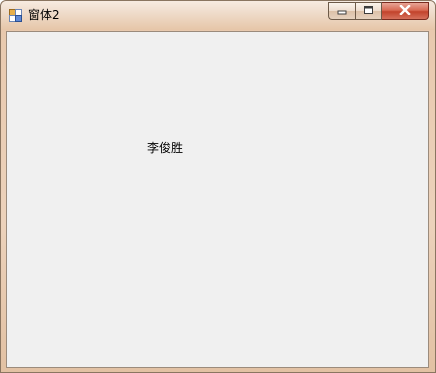 This screenshot has height=373, width=436. Describe the element at coordinates (44, 15) in the screenshot. I see `window-title: 窗体2` at that location.